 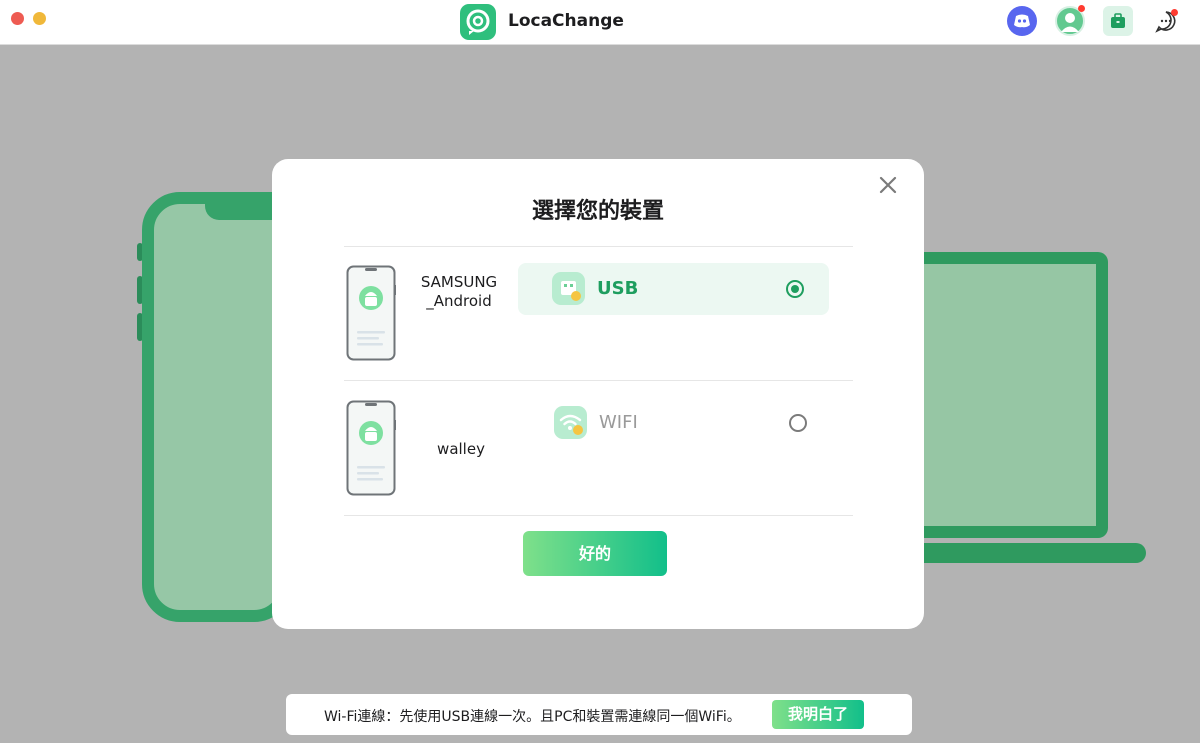 I want to click on radio-usb, so click(x=795, y=289).